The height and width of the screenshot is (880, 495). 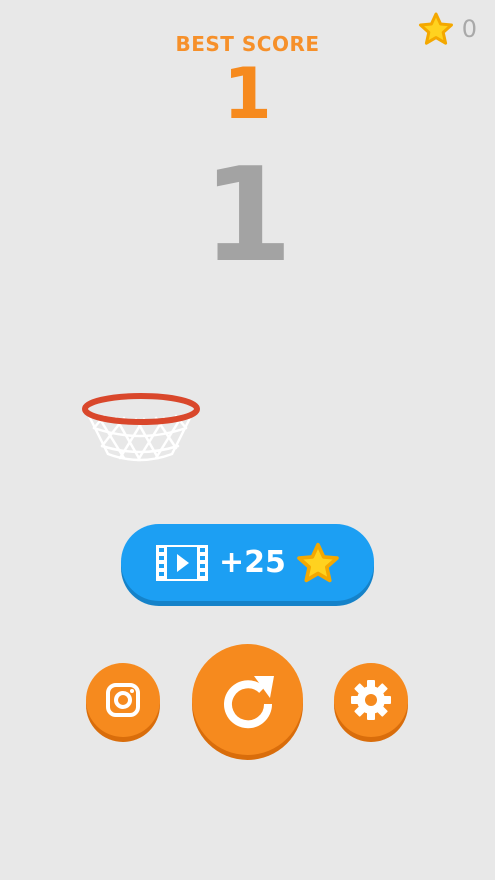 I want to click on instagram-icon, so click(x=123, y=700).